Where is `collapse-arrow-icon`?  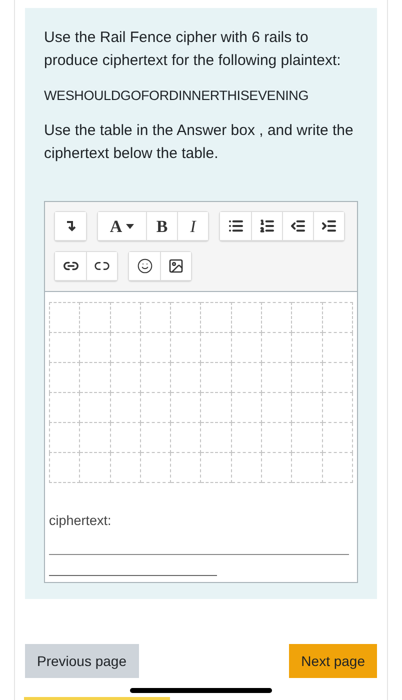
collapse-arrow-icon is located at coordinates (71, 226).